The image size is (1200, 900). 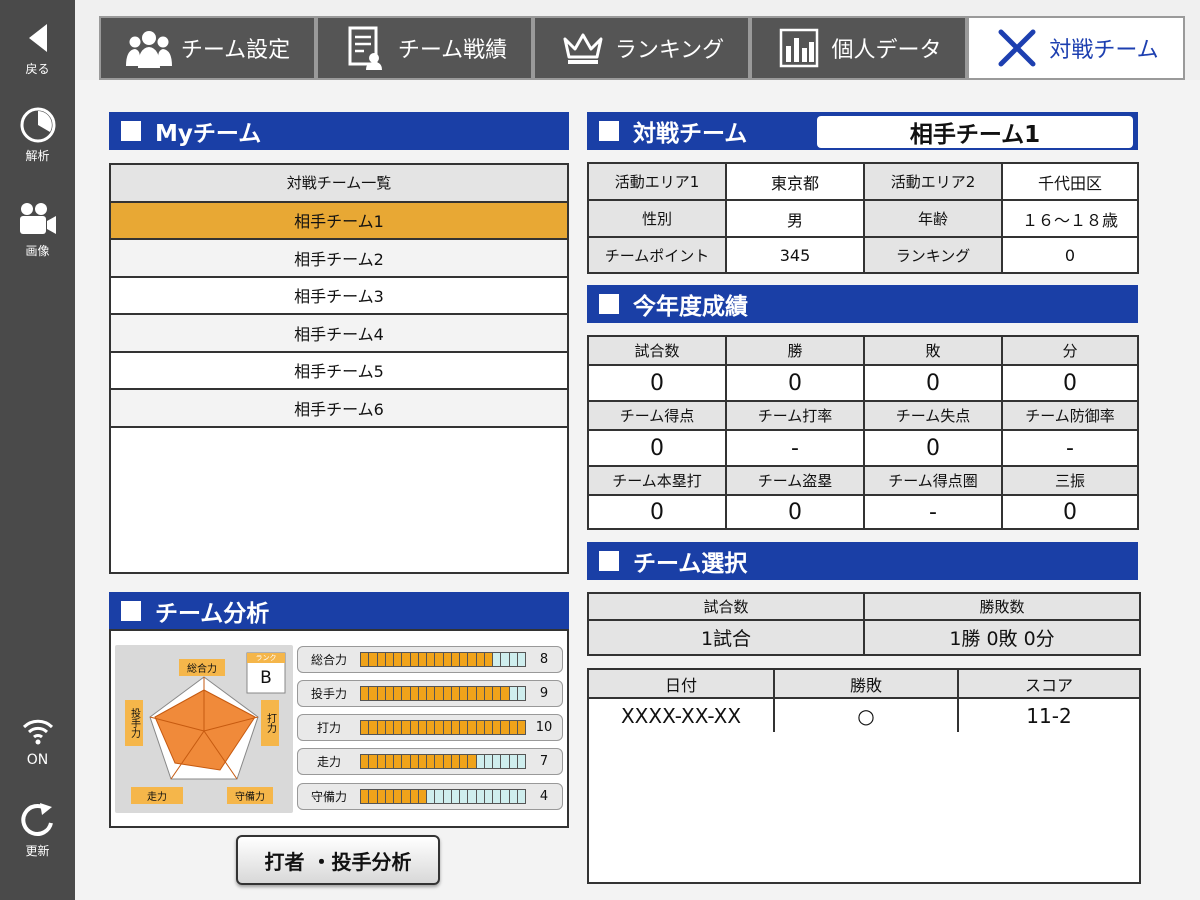 I want to click on analysis-nav-button: 解析, so click(x=37, y=140).